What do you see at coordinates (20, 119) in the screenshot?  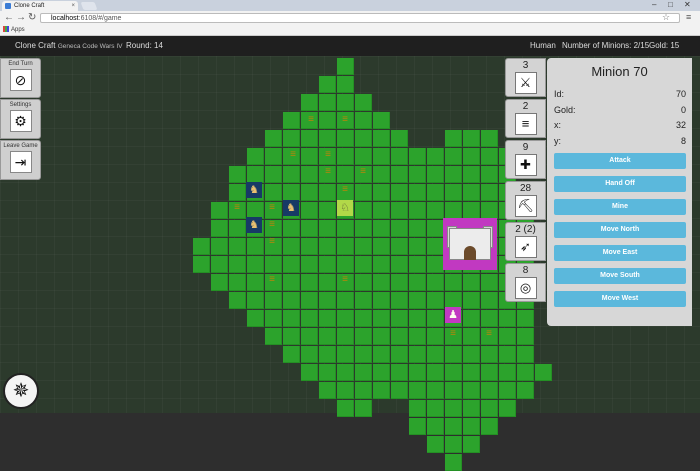 I see `settings-button: Settings ⚙` at bounding box center [20, 119].